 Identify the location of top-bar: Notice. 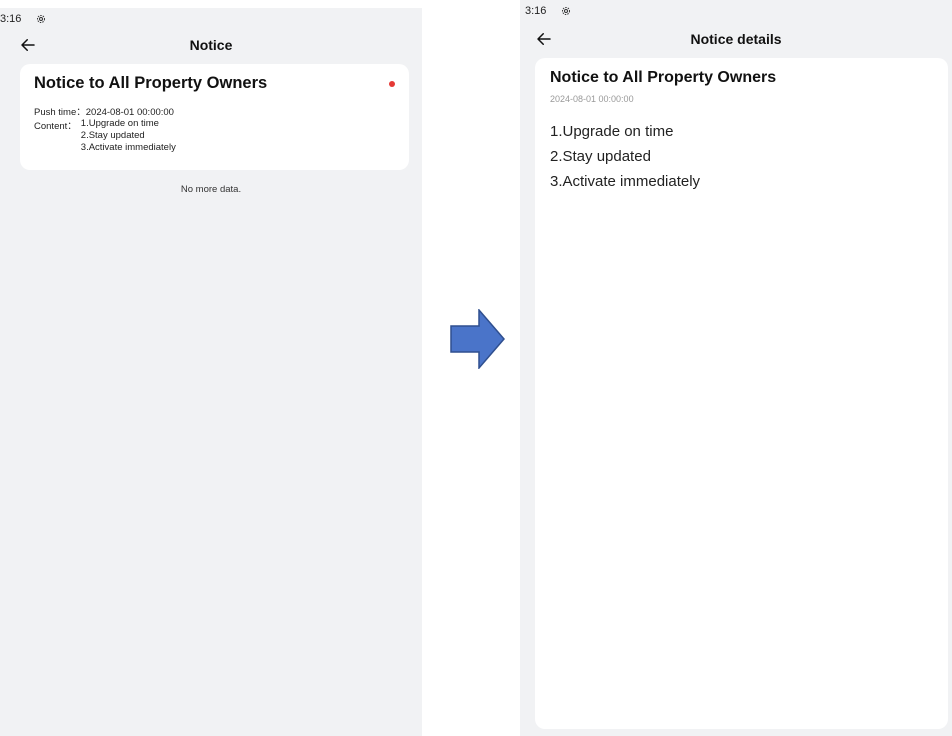
(211, 45).